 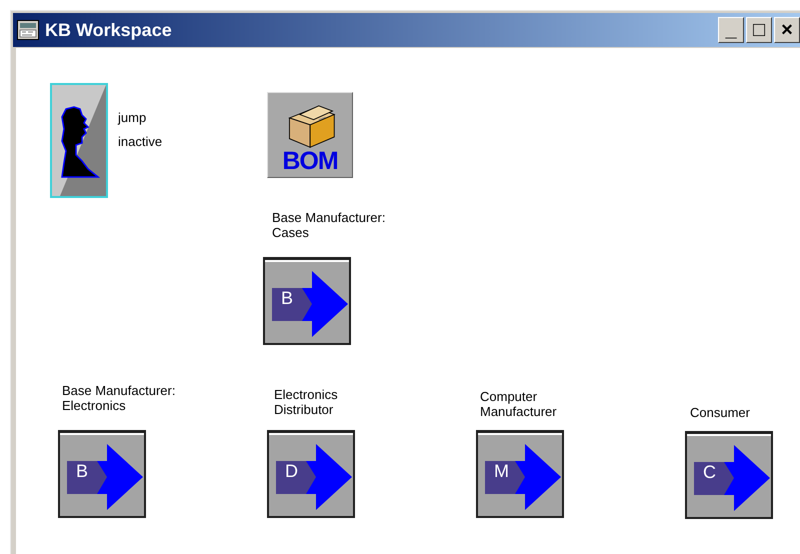 What do you see at coordinates (509, 396) in the screenshot?
I see `agent-label: Computer` at bounding box center [509, 396].